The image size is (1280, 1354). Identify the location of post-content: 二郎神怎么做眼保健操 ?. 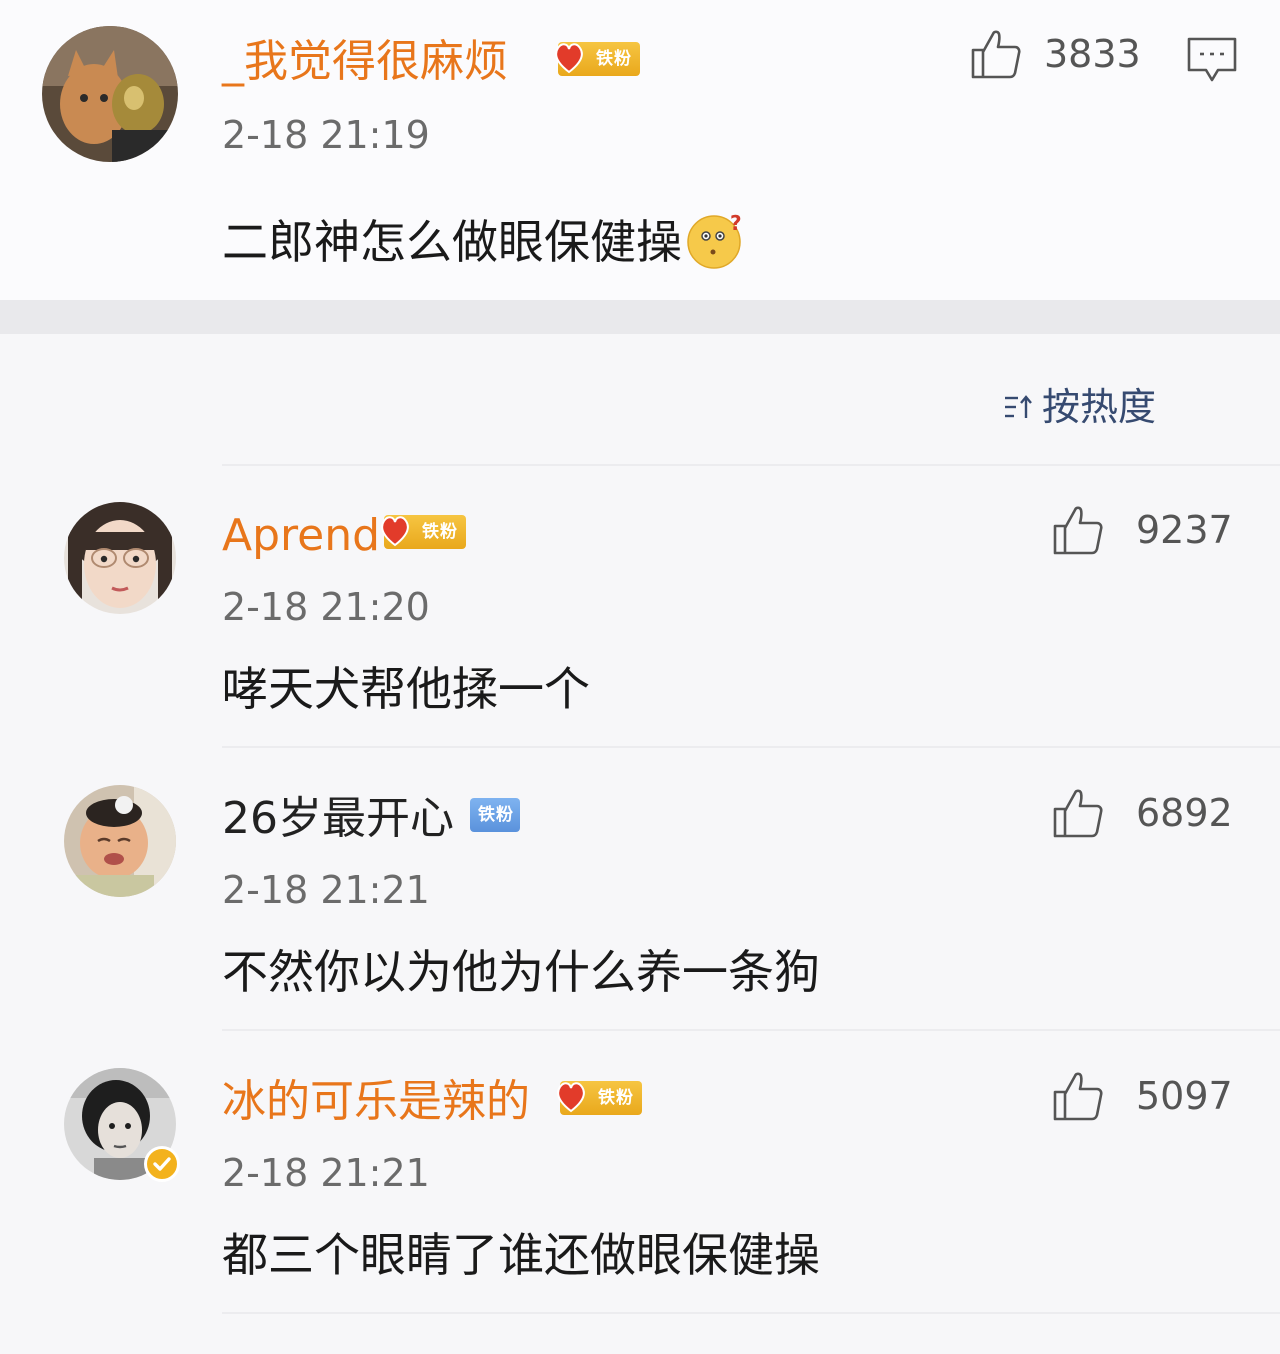
(484, 240).